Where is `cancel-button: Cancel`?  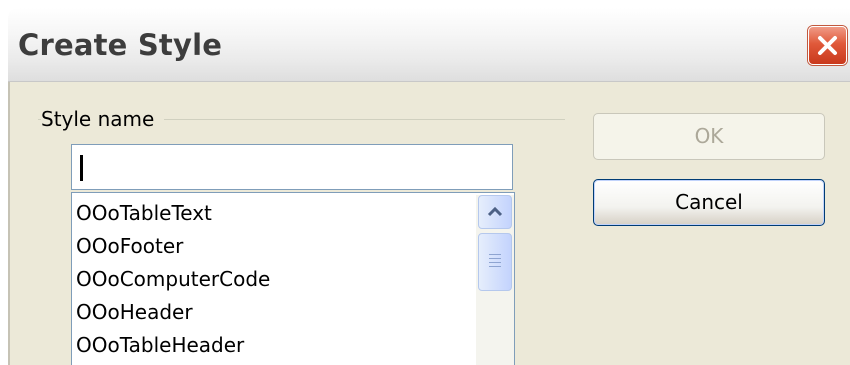 cancel-button: Cancel is located at coordinates (709, 202).